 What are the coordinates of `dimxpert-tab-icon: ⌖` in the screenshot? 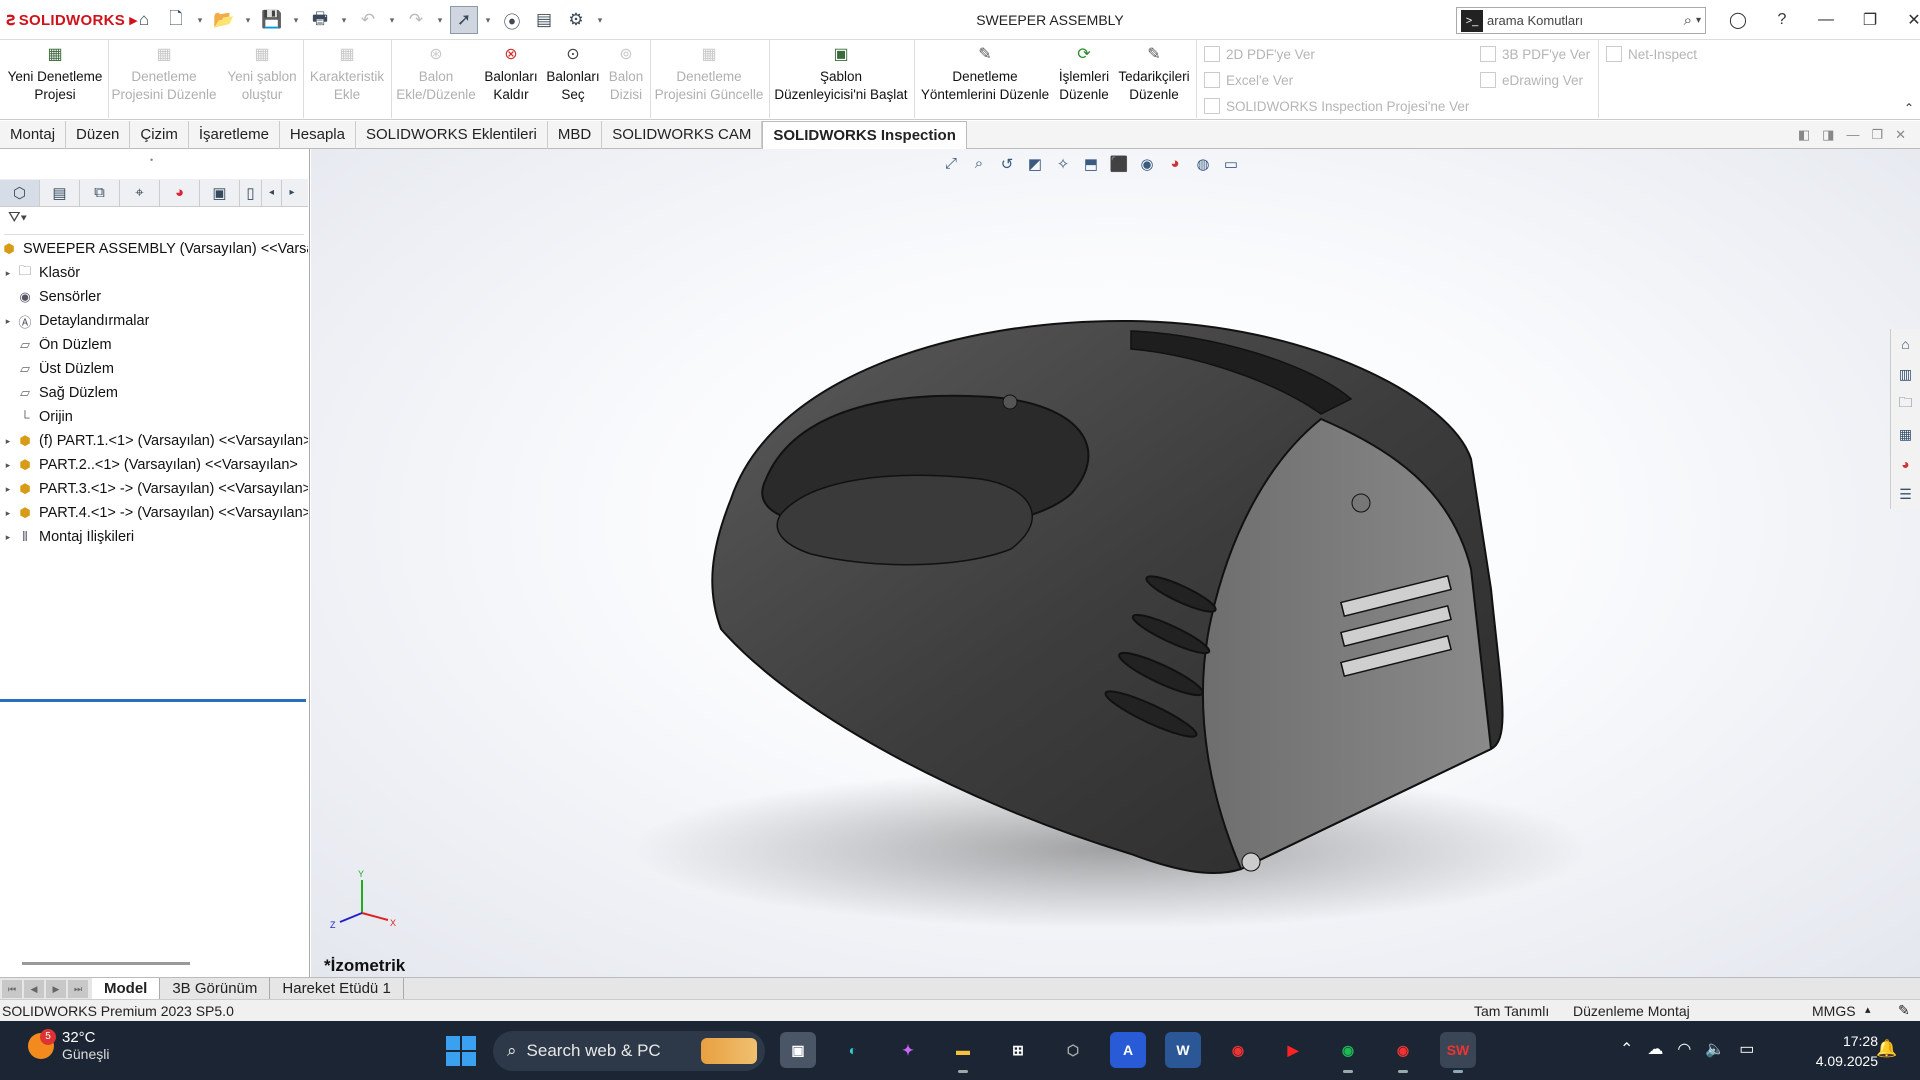 It's located at (140, 192).